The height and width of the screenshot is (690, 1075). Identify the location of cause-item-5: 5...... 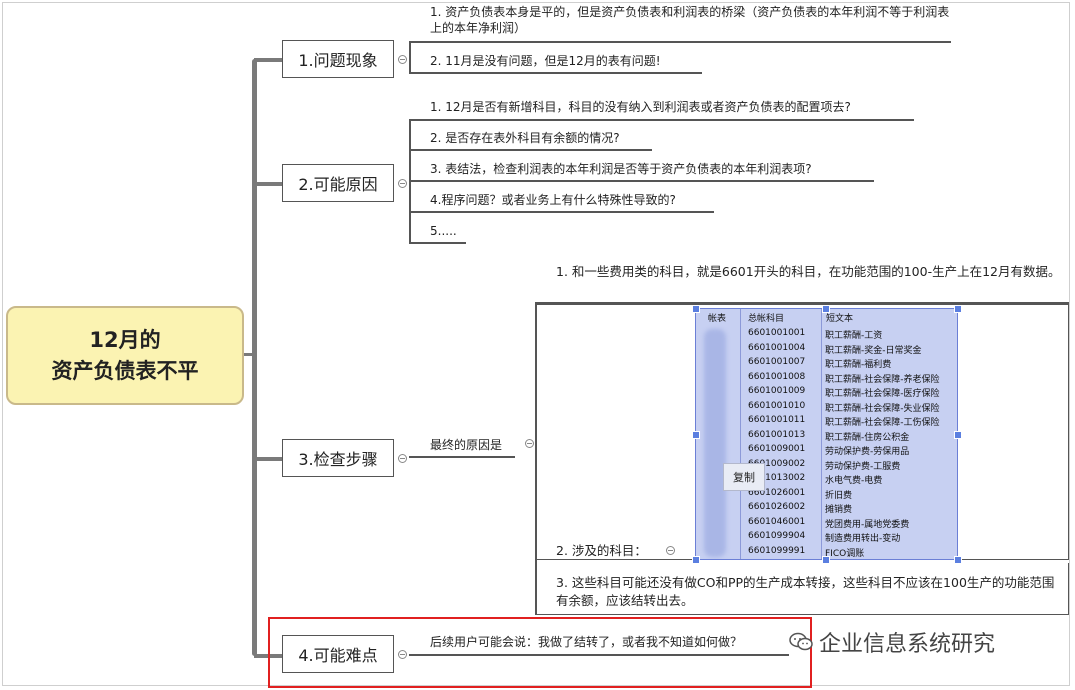
(443, 231).